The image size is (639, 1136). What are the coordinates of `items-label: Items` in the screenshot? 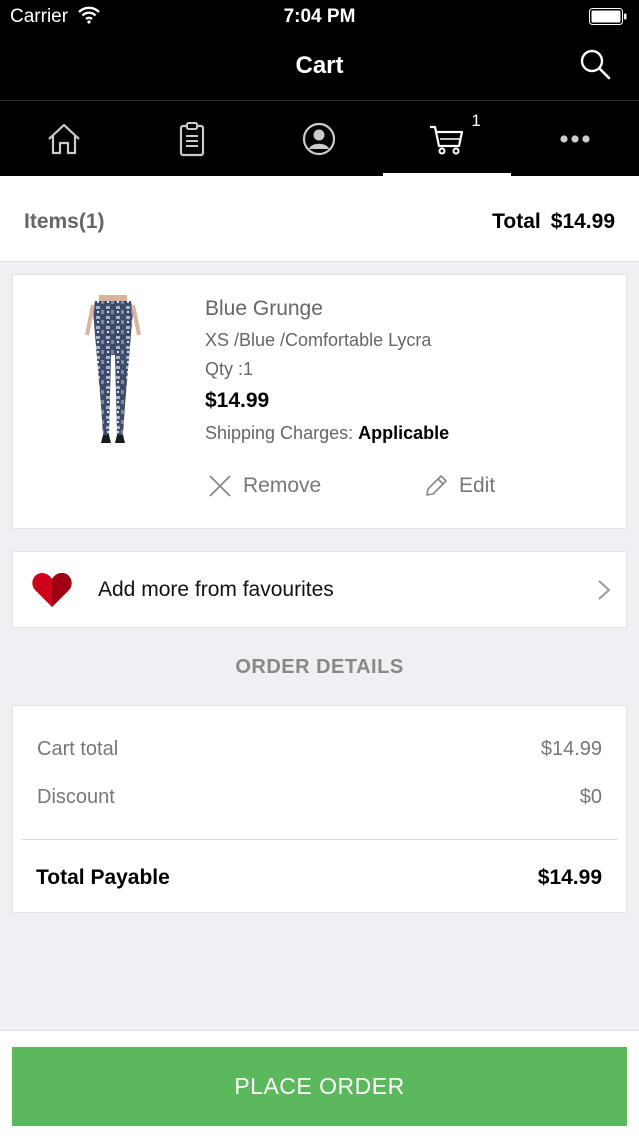 It's located at (51, 221).